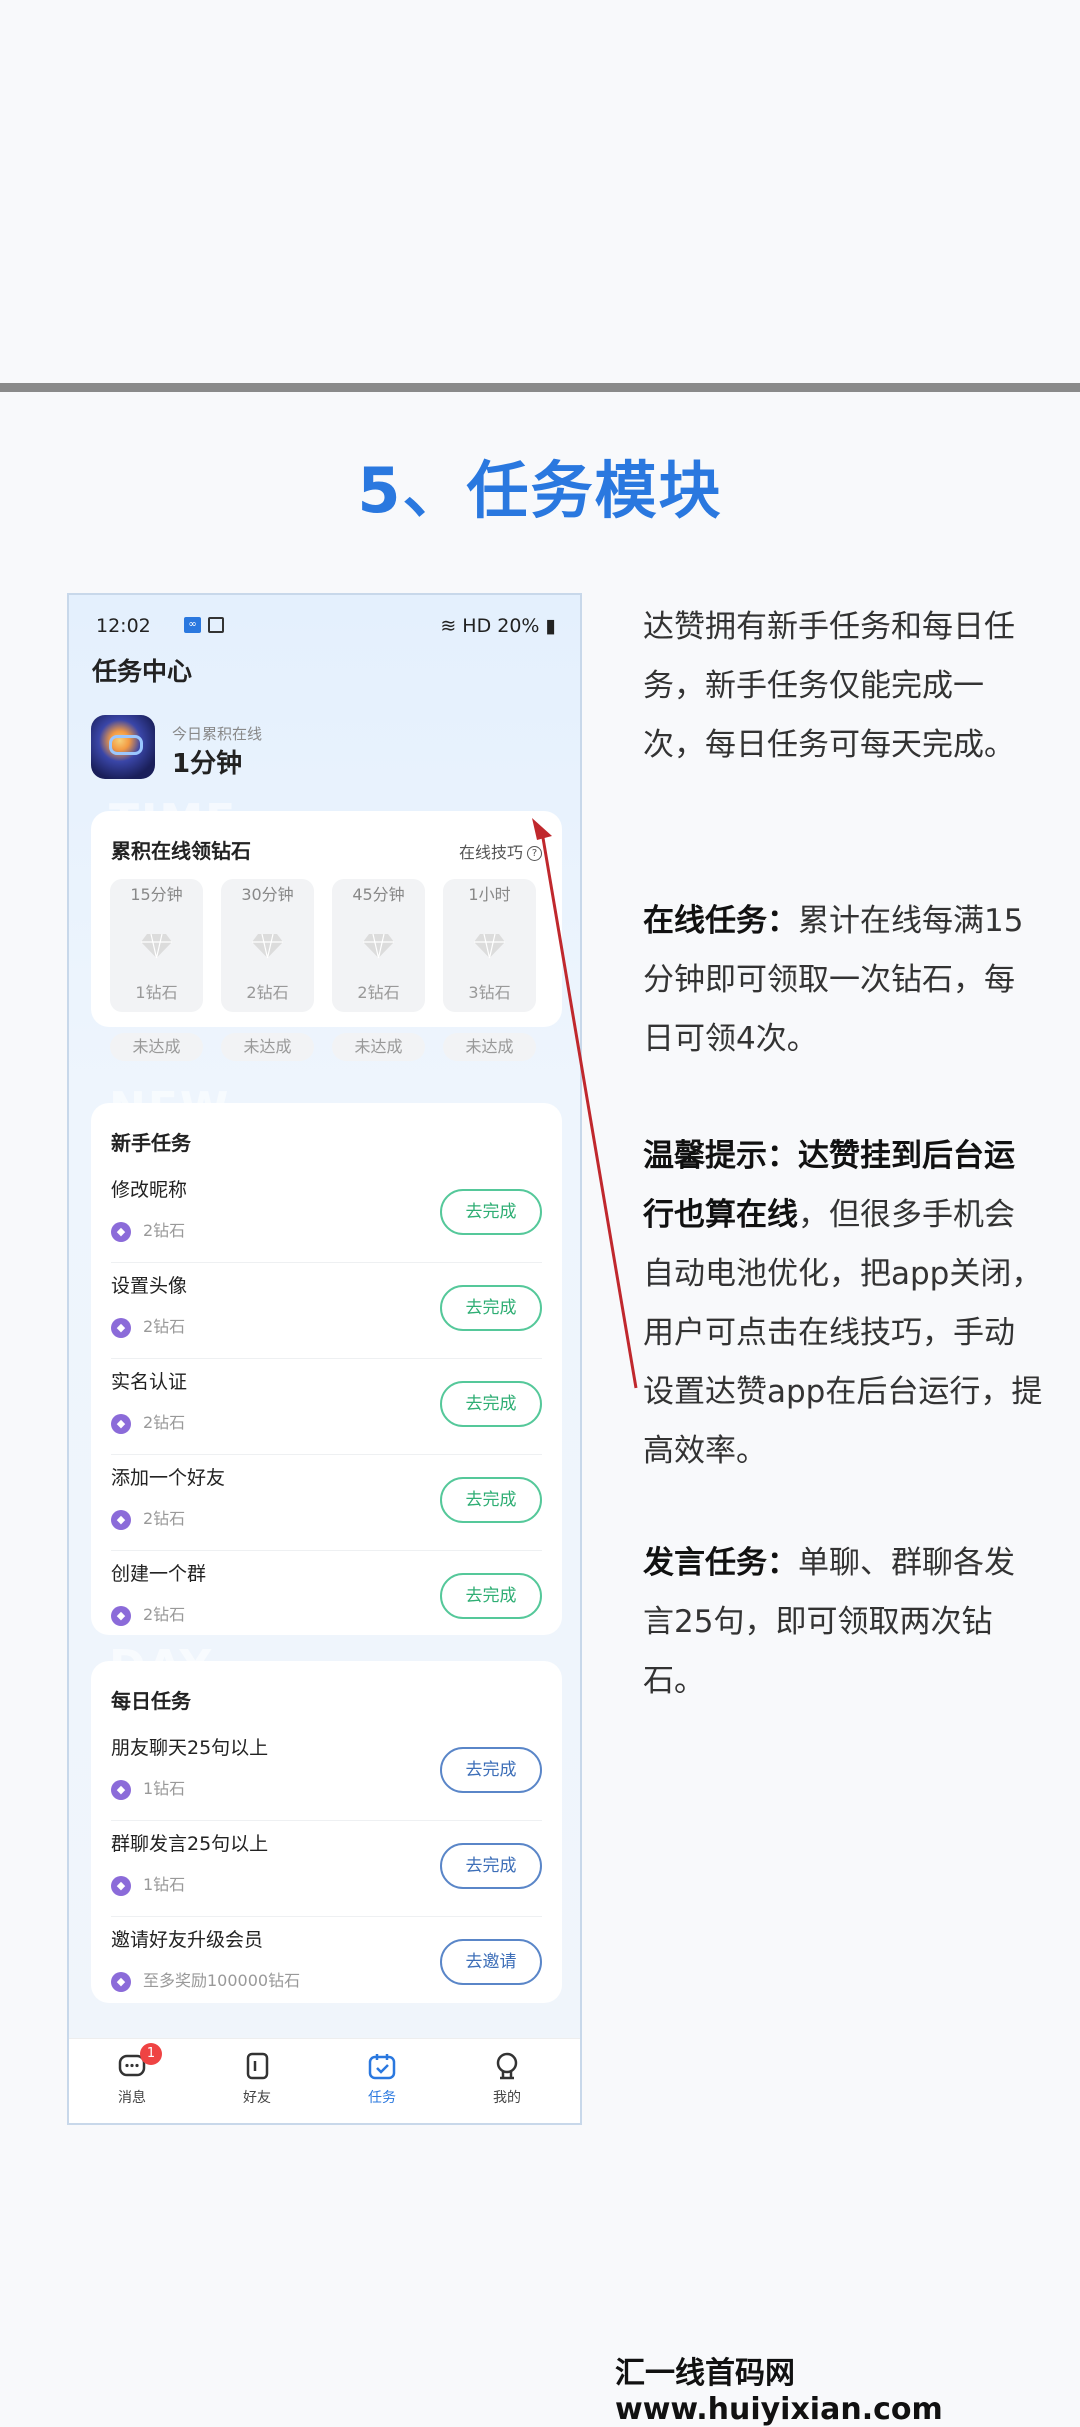  Describe the element at coordinates (829, 1622) in the screenshot. I see `desc-chat-task: 发言任务：单聊、群聊各发言25句，即可领取两次钻石。` at that location.